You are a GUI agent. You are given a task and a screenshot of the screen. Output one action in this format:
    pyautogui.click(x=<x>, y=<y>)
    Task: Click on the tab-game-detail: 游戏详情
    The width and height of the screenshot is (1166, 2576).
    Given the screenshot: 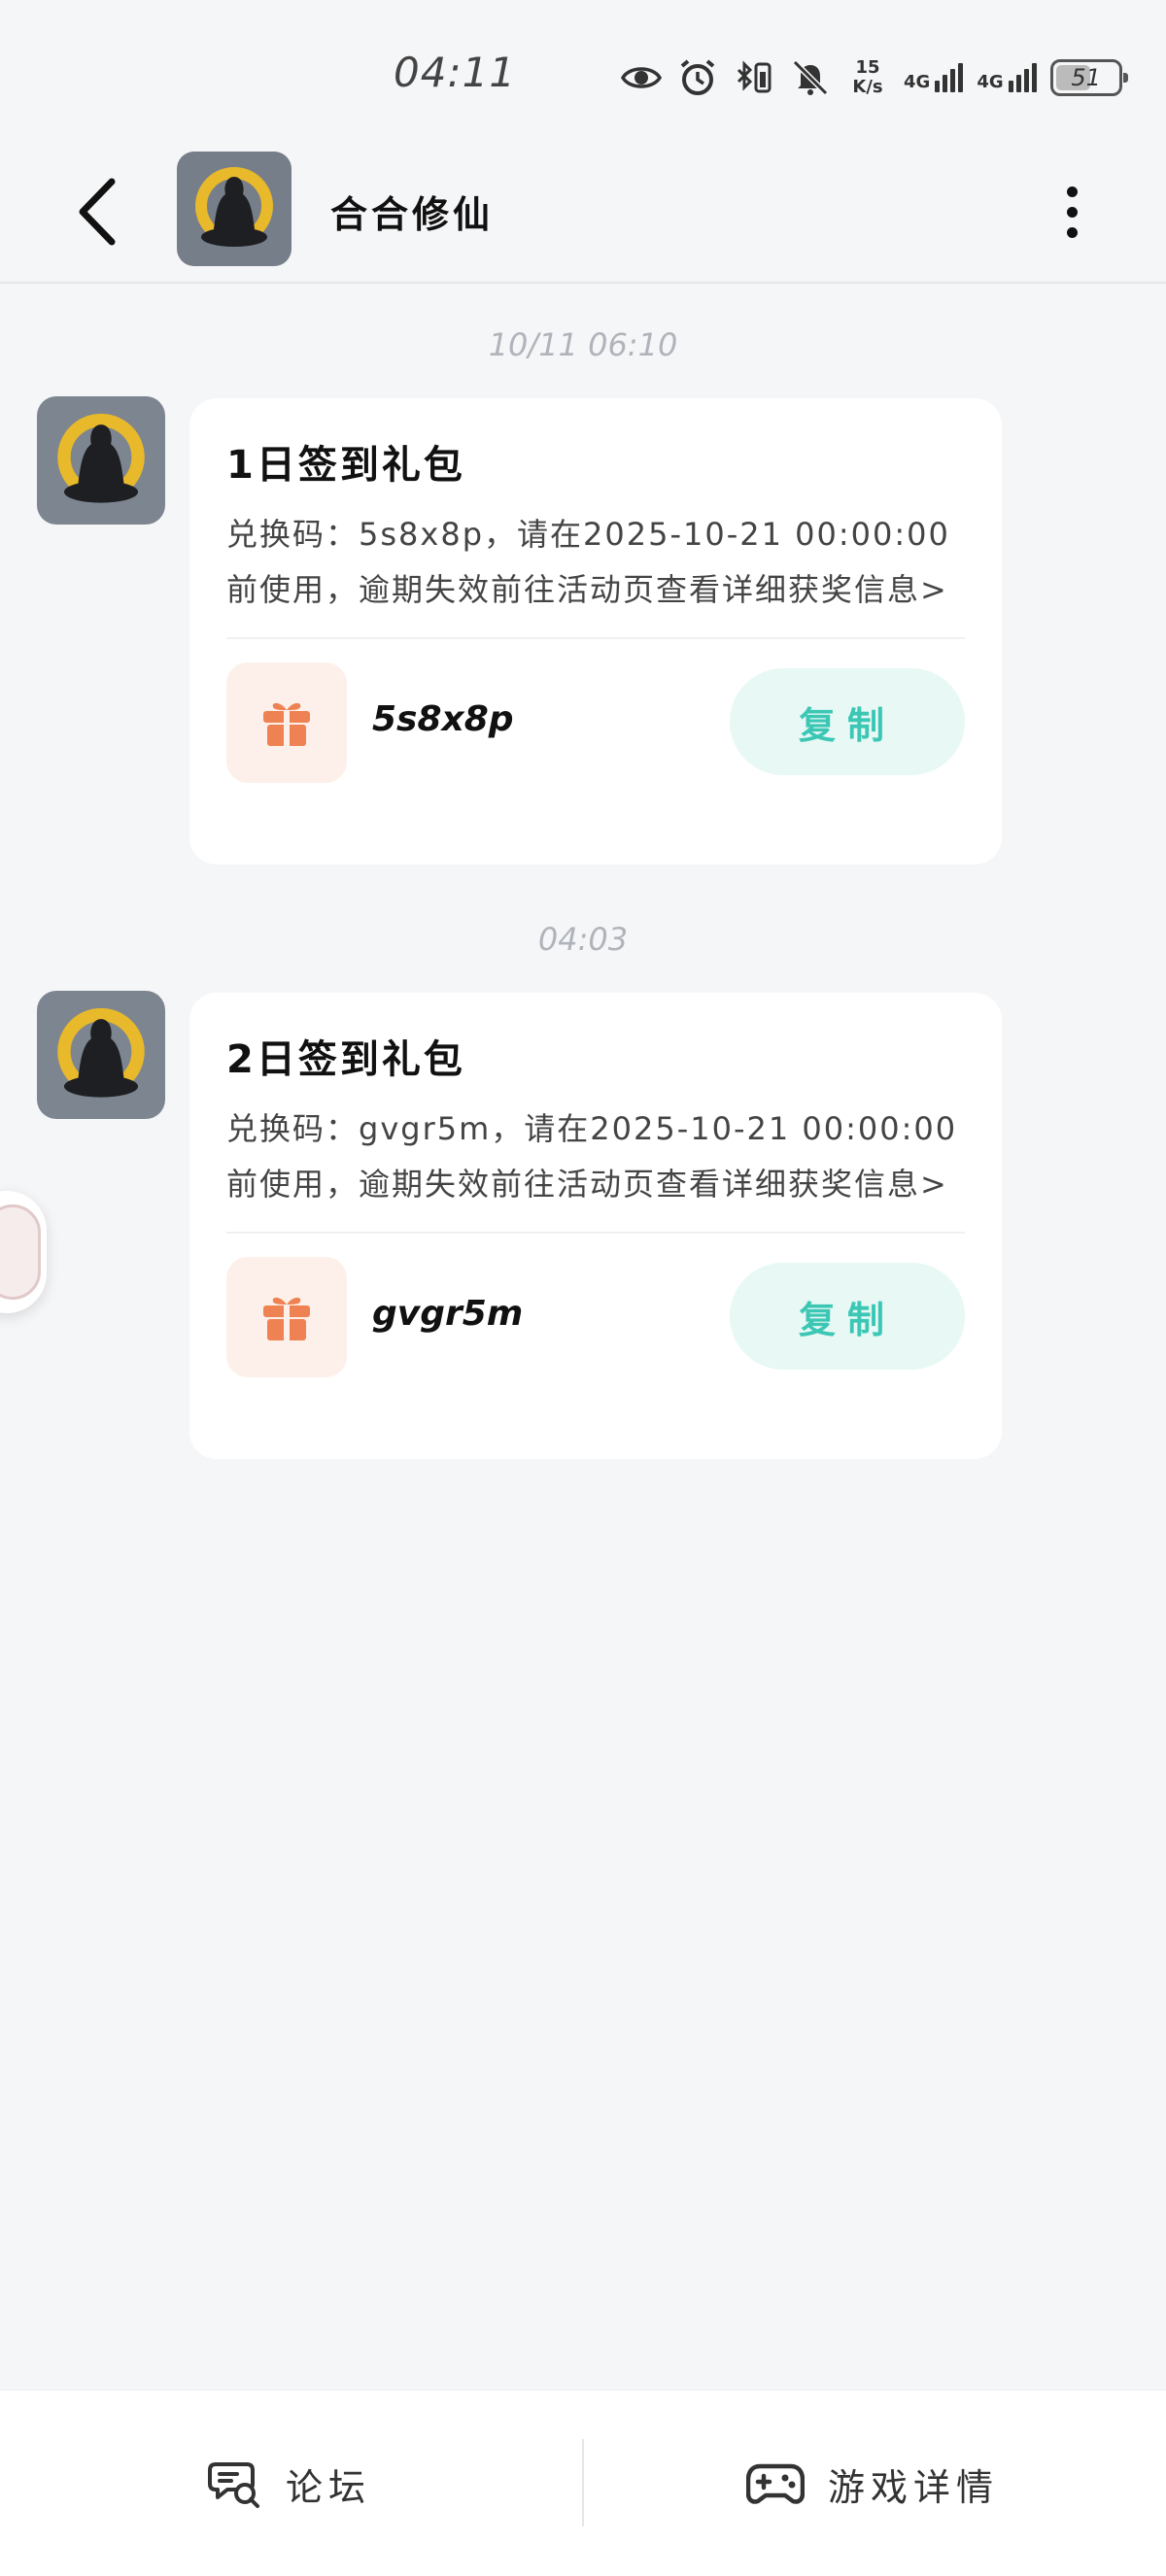 What is the action you would take?
    pyautogui.click(x=872, y=2483)
    